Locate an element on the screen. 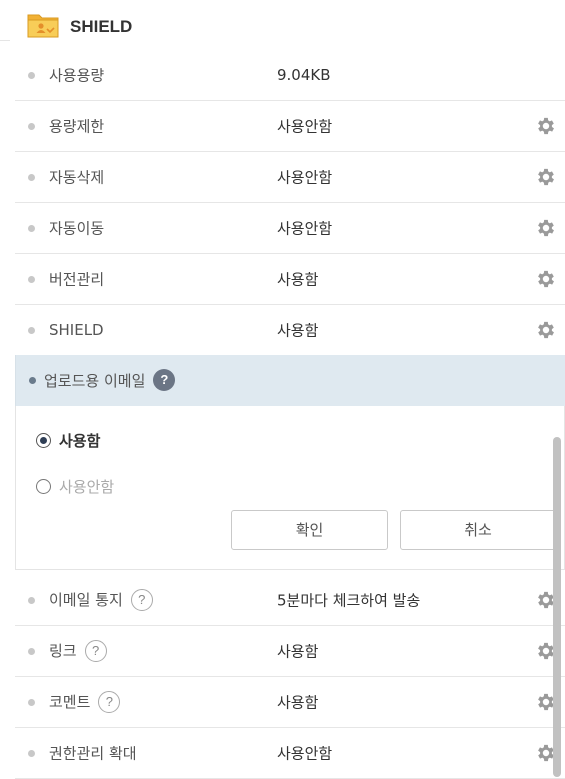 The height and width of the screenshot is (779, 565). top-row-5: SHIELD 사용함 is located at coordinates (290, 330).